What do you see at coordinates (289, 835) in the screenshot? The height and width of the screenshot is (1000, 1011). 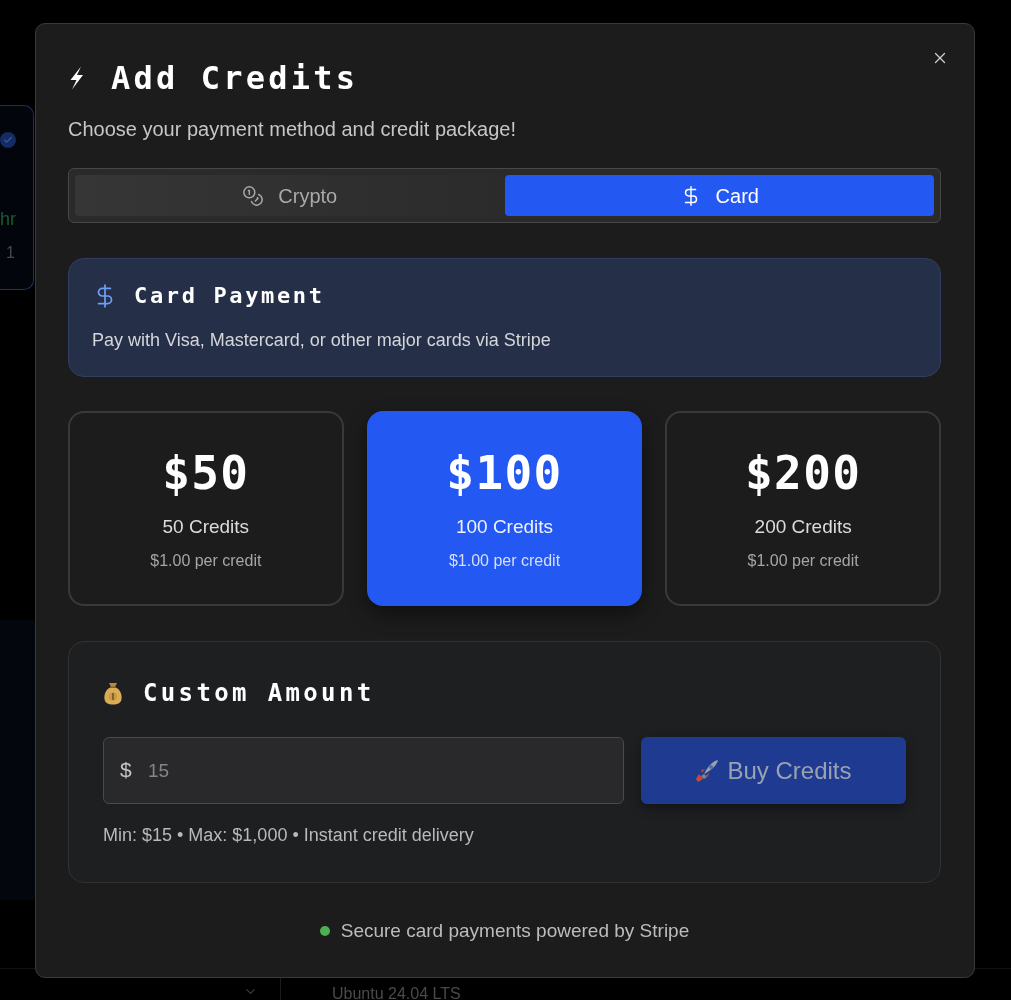 I see `amount-limits-note: Min: $15 • Max: $1,000 • Instant credit delivery` at bounding box center [289, 835].